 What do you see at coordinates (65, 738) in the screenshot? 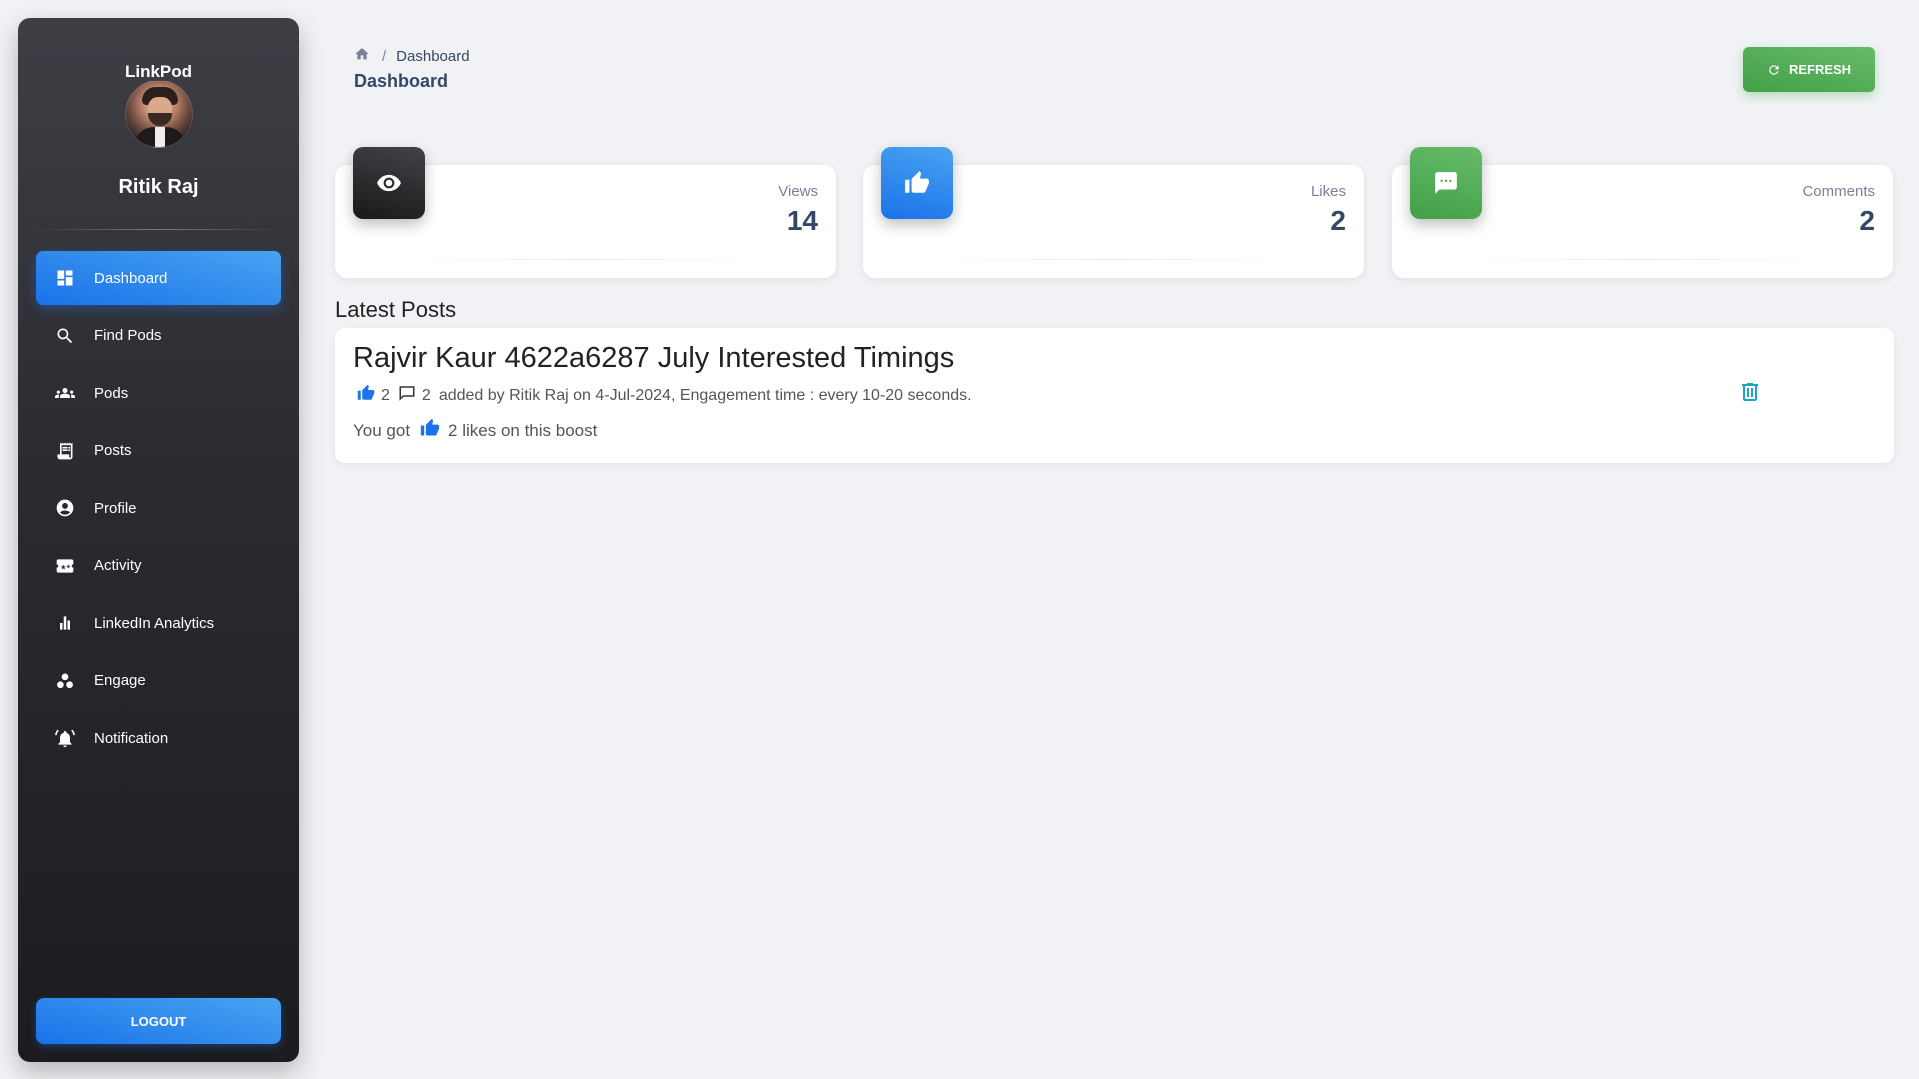
I see `alarm-icon` at bounding box center [65, 738].